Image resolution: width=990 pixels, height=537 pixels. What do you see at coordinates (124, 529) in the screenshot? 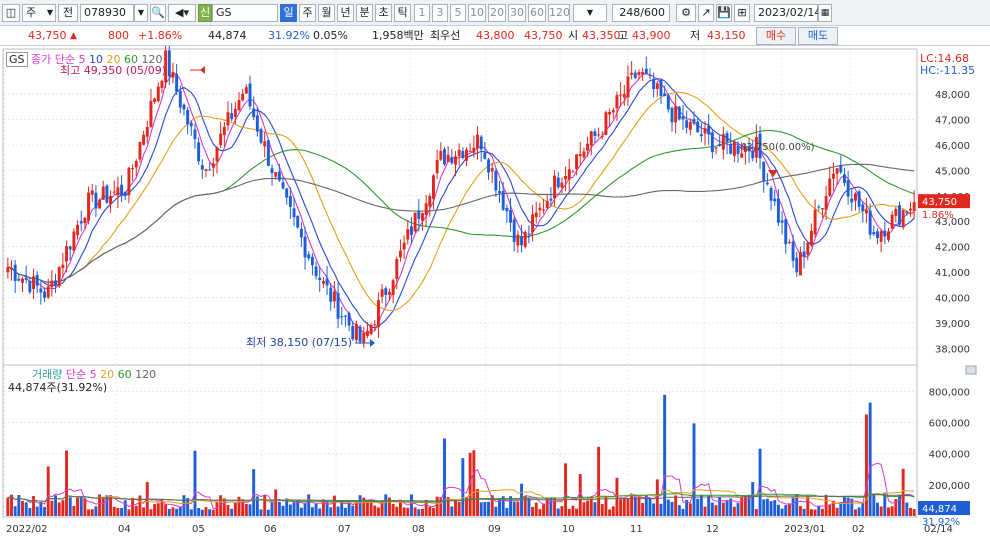
I see `date-tick-label: 04` at bounding box center [124, 529].